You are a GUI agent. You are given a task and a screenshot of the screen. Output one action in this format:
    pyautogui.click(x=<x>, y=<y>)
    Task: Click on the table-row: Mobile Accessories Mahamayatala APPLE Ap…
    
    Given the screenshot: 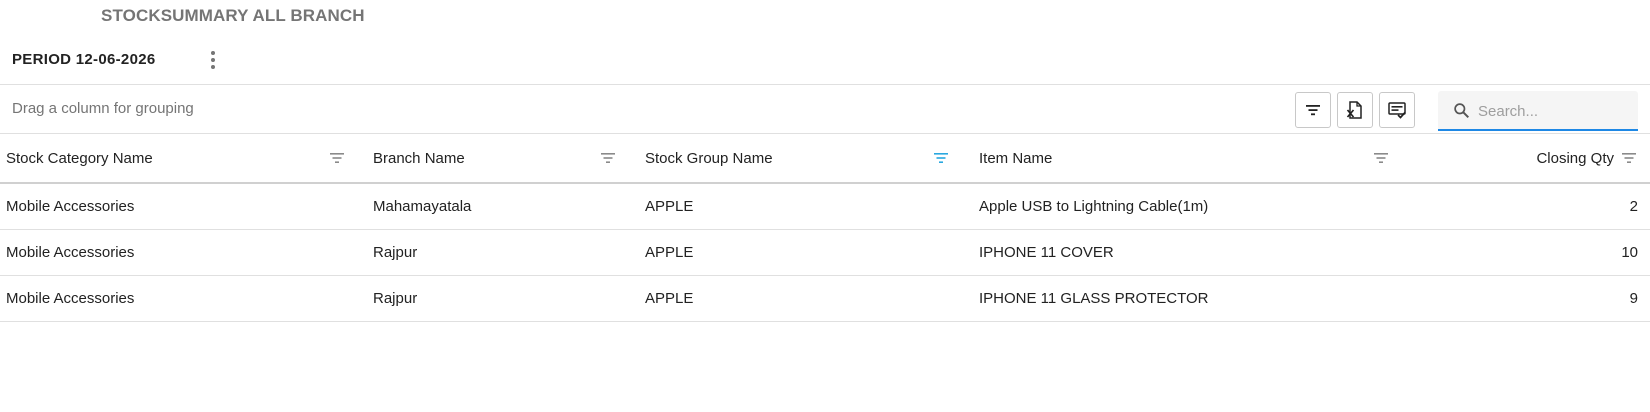 What is the action you would take?
    pyautogui.click(x=825, y=207)
    